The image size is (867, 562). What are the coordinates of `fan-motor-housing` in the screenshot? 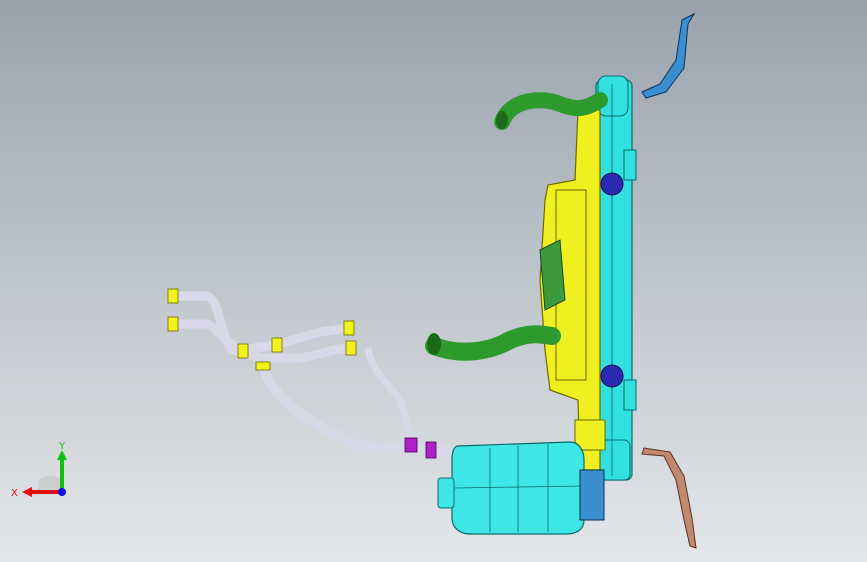 It's located at (552, 275).